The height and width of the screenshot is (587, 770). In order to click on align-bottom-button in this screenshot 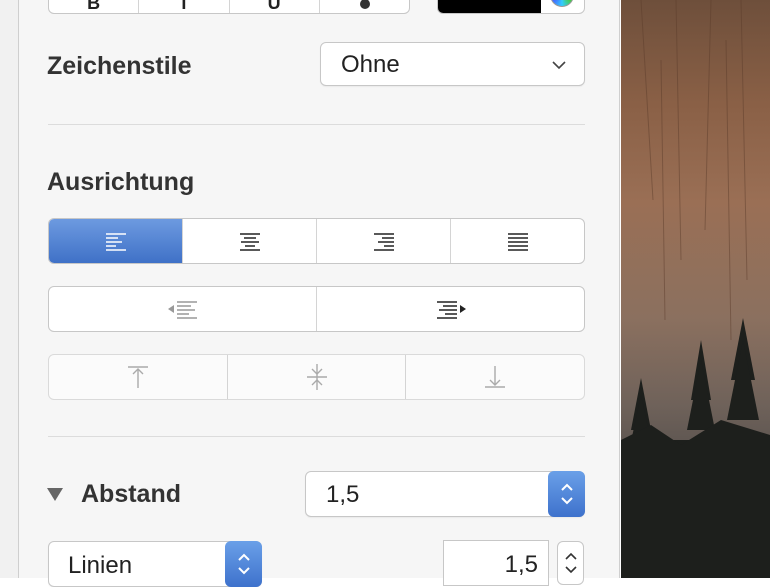, I will do `click(495, 377)`.